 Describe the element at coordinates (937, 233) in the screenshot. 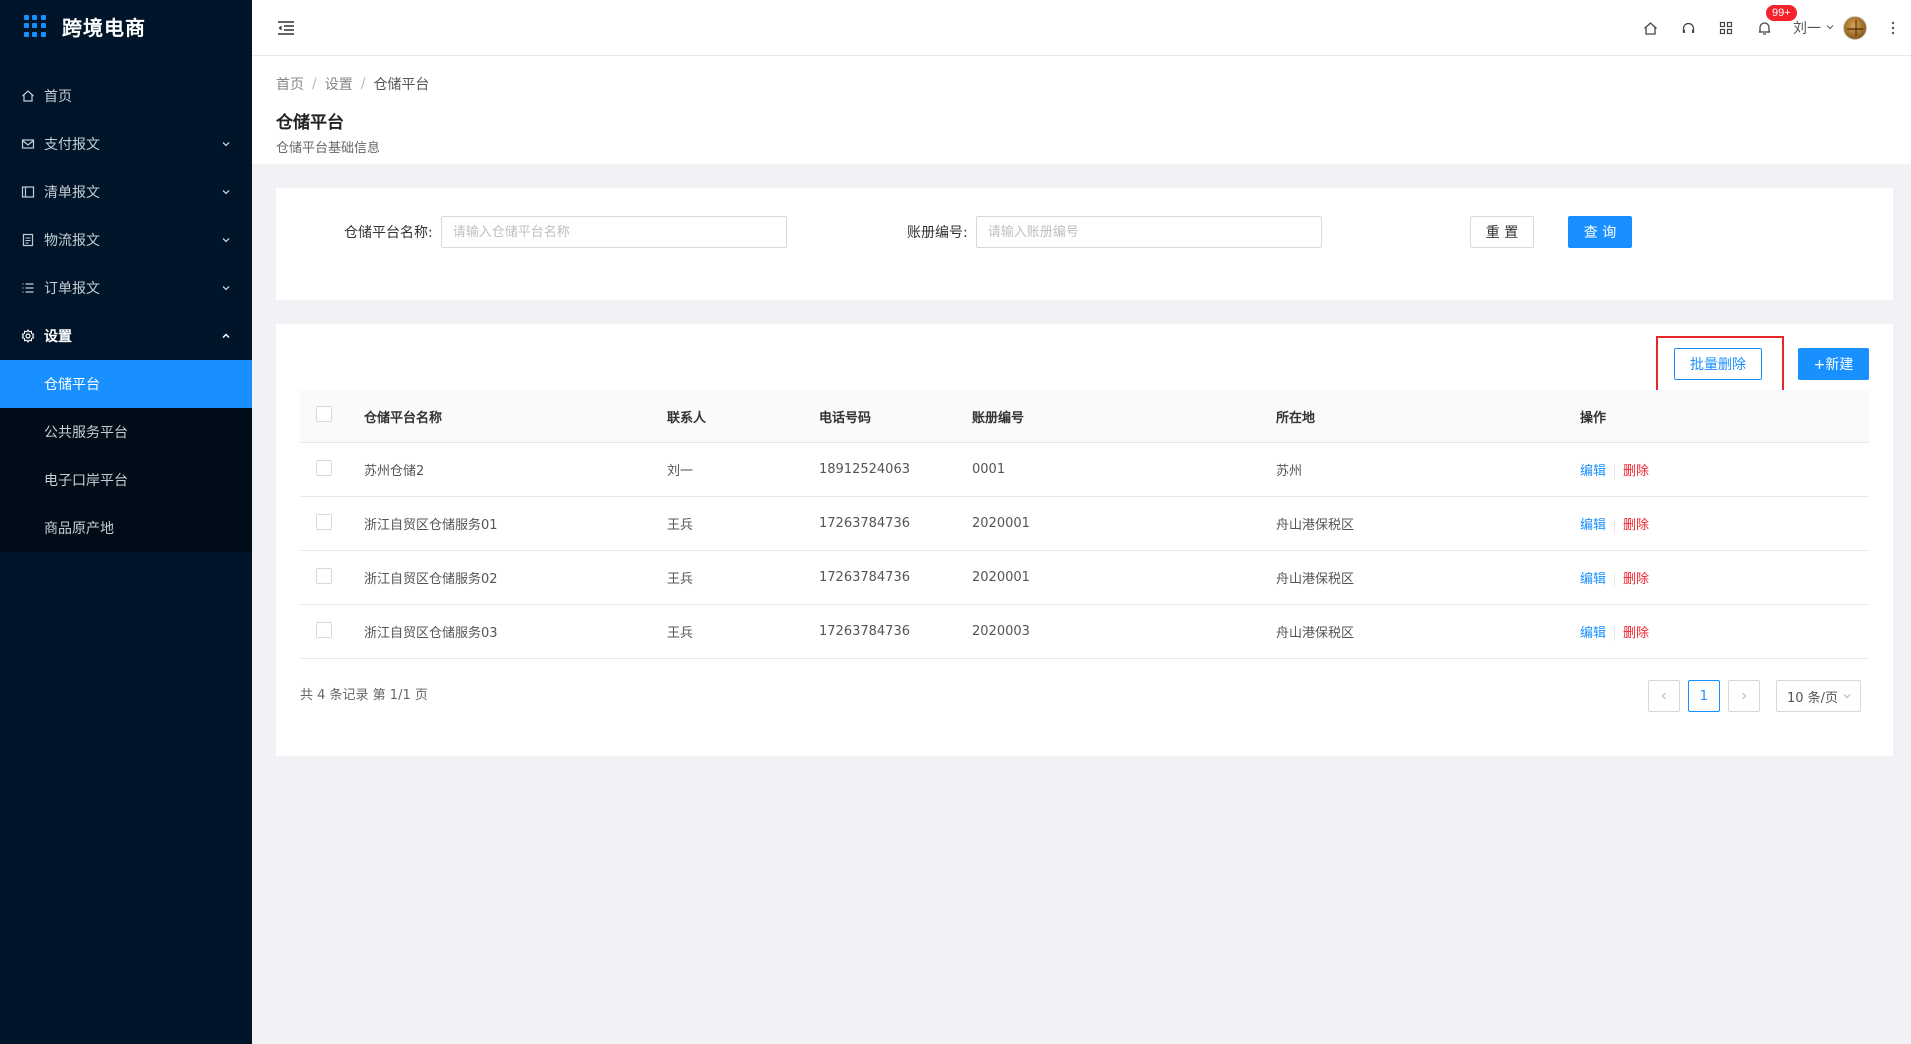

I see `book-label: 账册编号:` at that location.